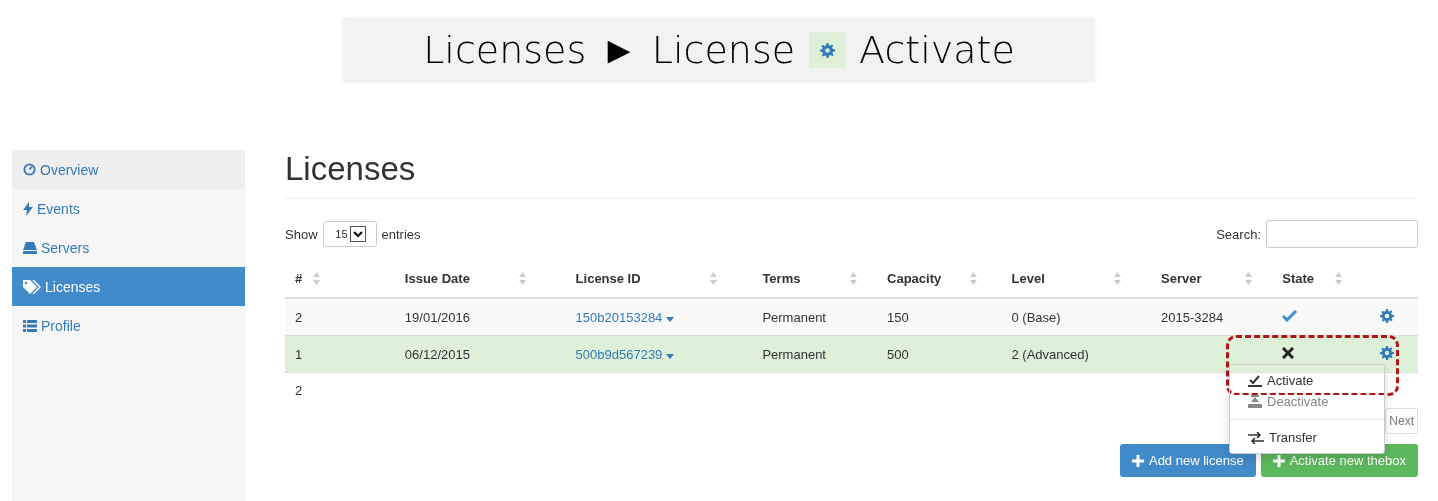 The width and height of the screenshot is (1438, 501). I want to click on table-info: 2, so click(299, 390).